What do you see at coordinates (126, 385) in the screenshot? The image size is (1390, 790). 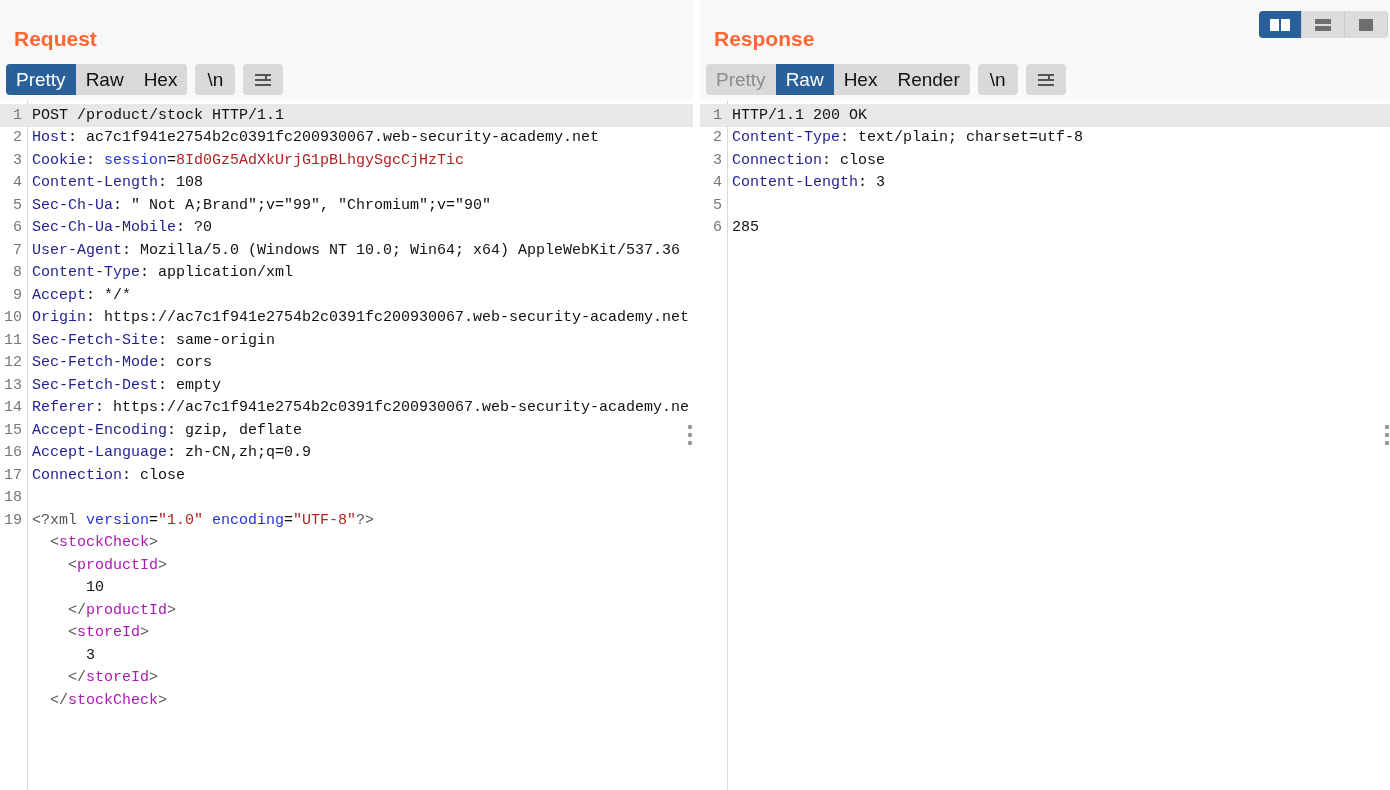 I see `code-line: Sec-Fetch-Dest: empty` at bounding box center [126, 385].